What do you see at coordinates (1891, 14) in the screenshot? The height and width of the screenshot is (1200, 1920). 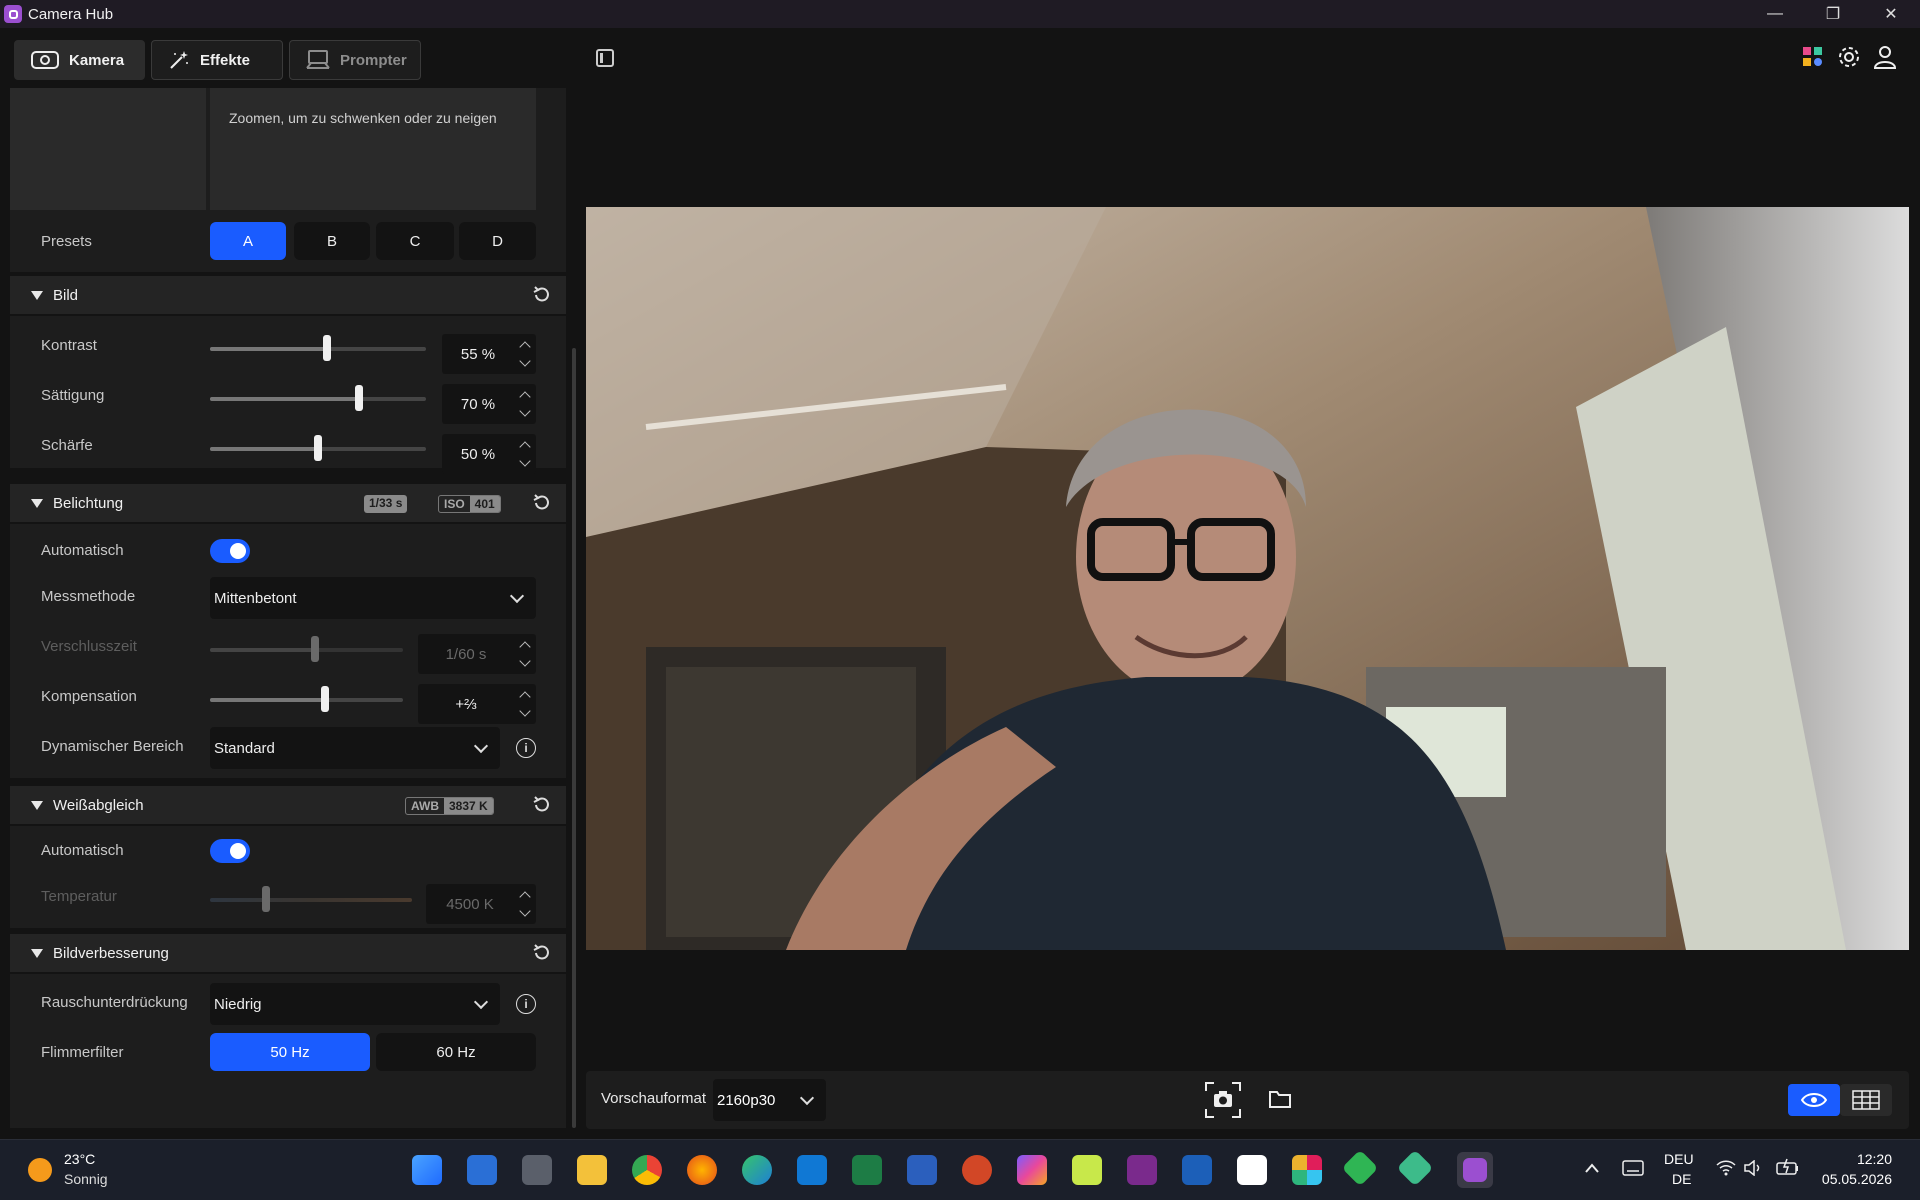 I see `close-button: ✕` at bounding box center [1891, 14].